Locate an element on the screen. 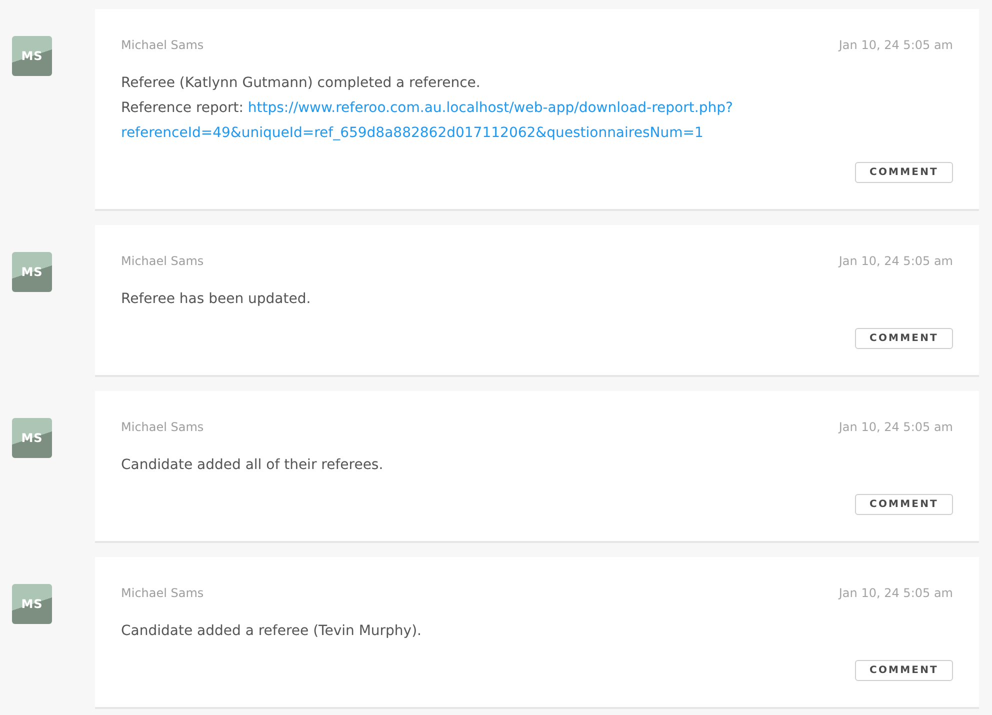 This screenshot has height=715, width=992. message-text: Candidate added a referee (Tevin Murphy). is located at coordinates (271, 631).